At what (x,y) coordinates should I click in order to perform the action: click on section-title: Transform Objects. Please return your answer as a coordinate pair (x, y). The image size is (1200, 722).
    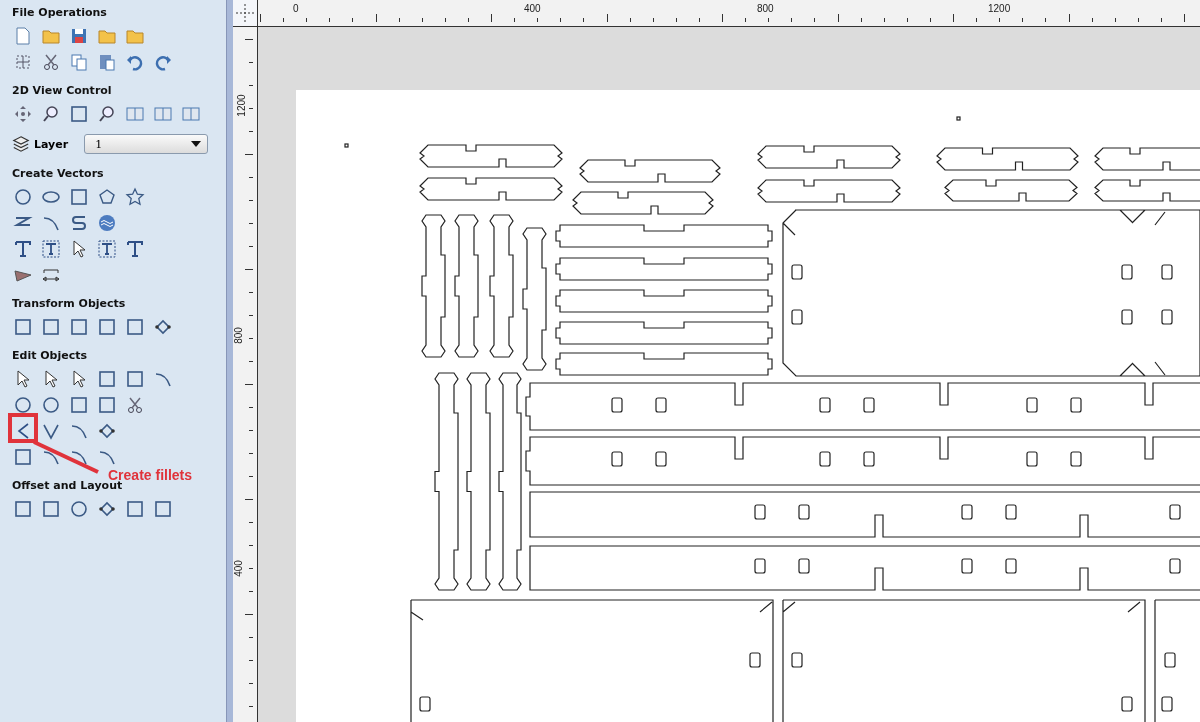
    Looking at the image, I should click on (69, 304).